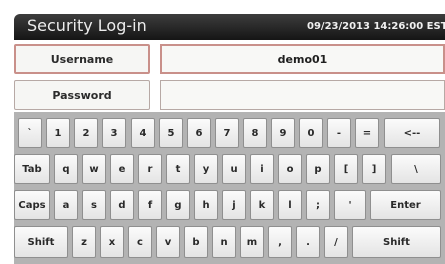 The image size is (445, 264). Describe the element at coordinates (311, 133) in the screenshot. I see `key-0: 0` at that location.